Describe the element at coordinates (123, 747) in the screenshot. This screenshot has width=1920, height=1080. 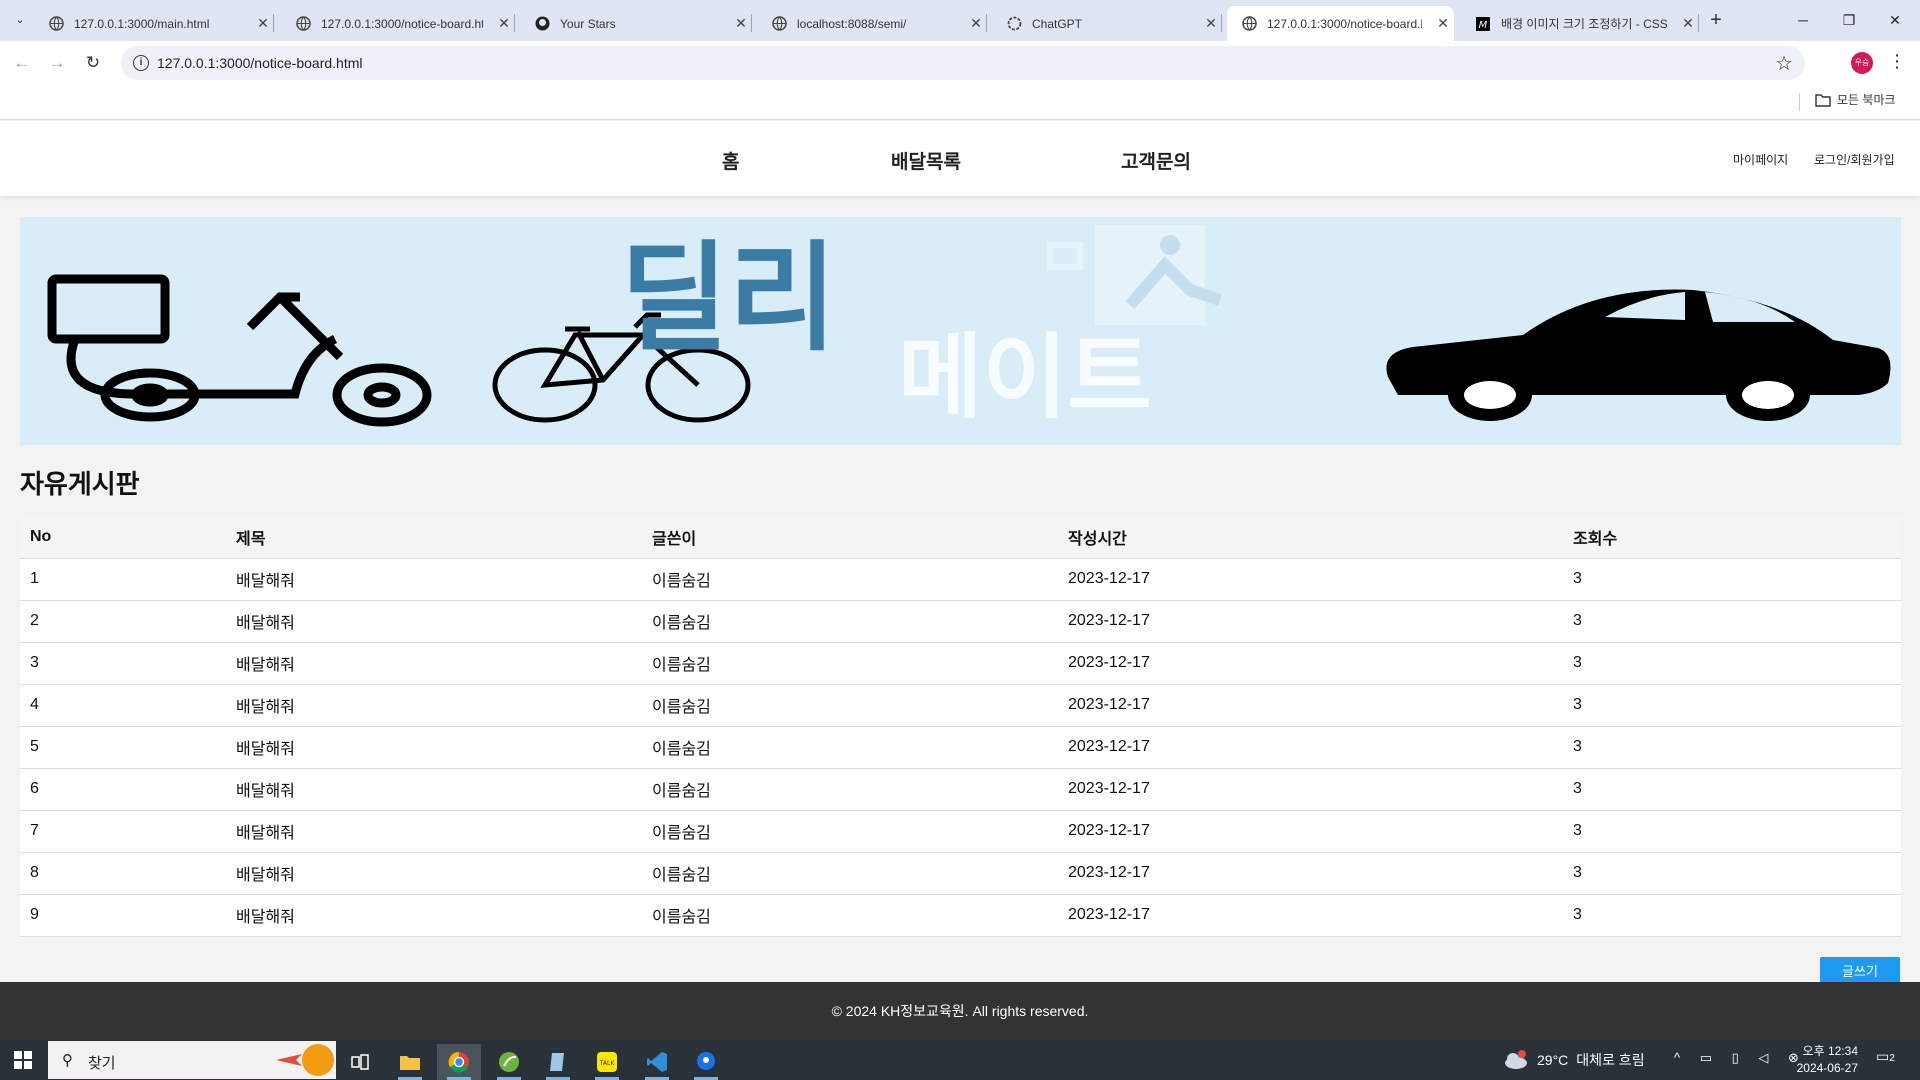
I see `post-no: 5` at that location.